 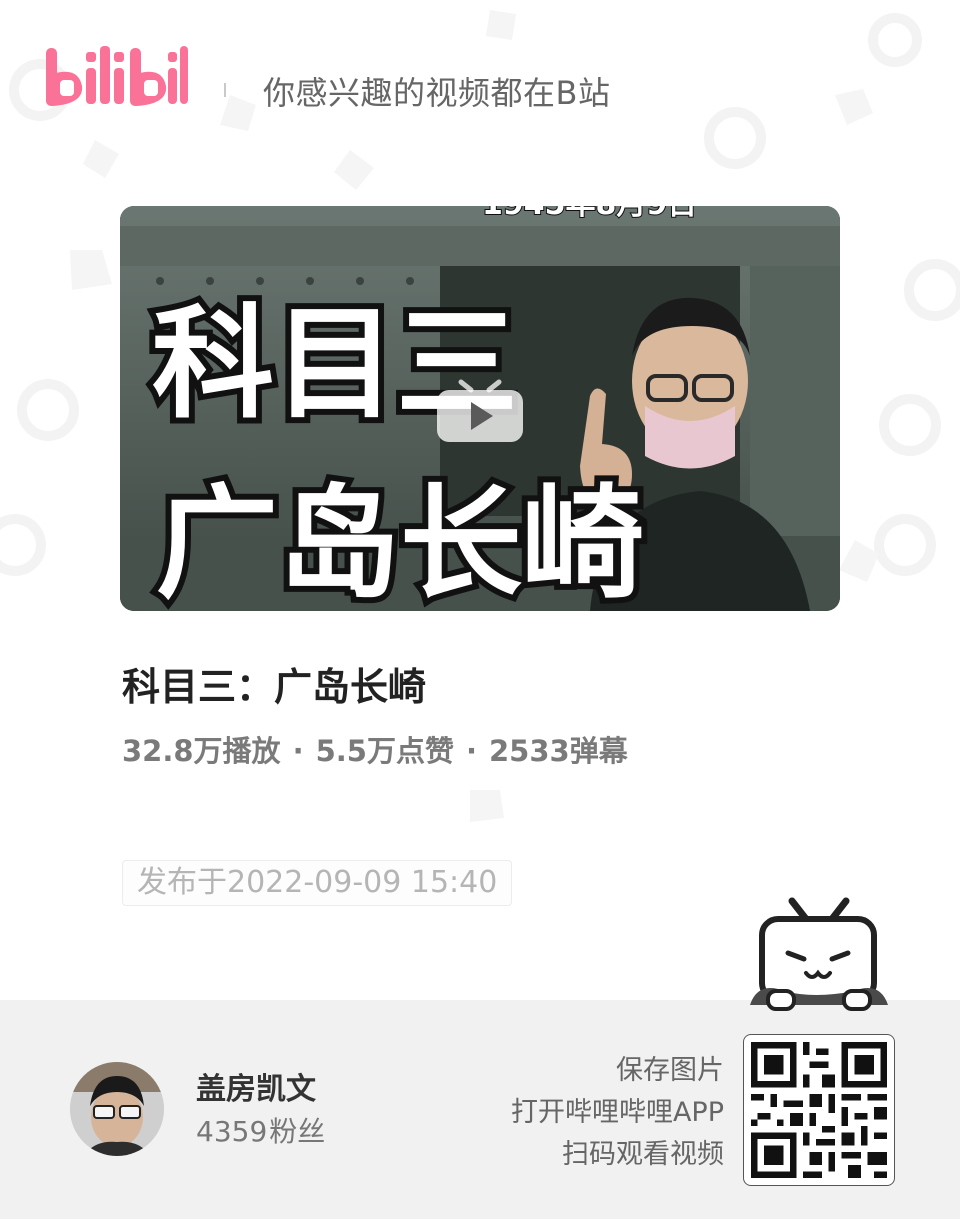 I want to click on avatar, so click(x=117, y=1109).